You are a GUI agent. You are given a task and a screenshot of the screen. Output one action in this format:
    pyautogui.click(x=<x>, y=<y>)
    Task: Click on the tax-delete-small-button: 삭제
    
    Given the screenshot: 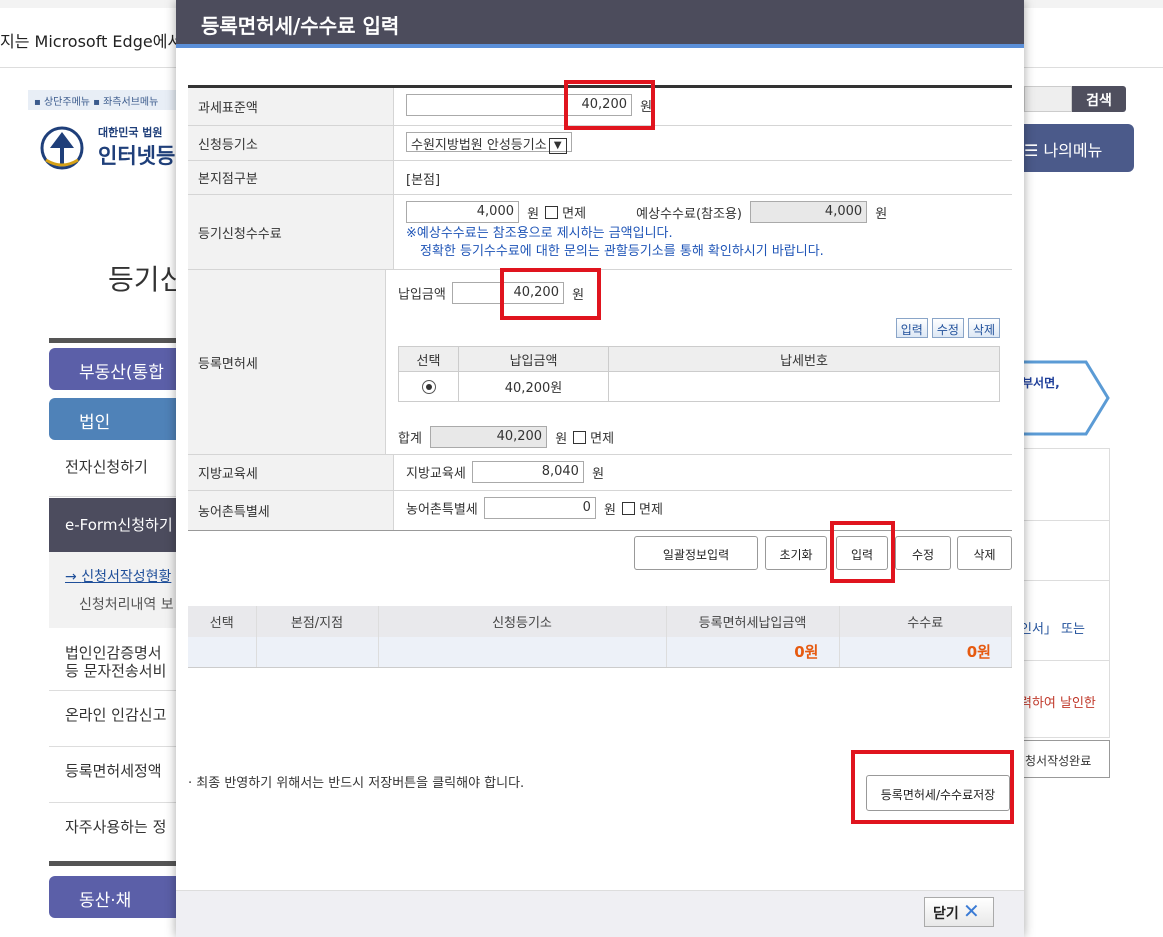 What is the action you would take?
    pyautogui.click(x=983, y=328)
    